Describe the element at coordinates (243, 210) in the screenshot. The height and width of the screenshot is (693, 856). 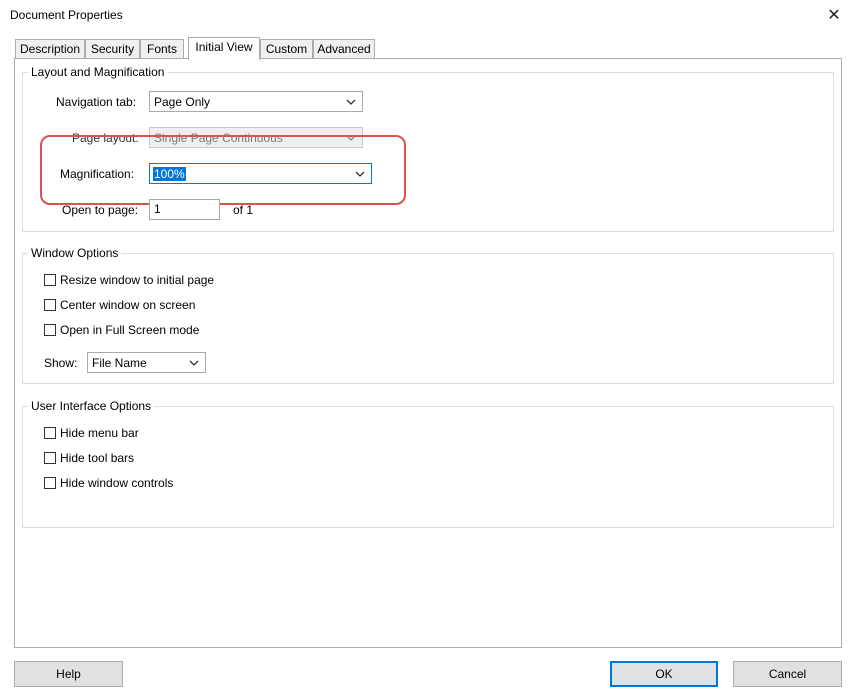
I see `page-count: of 1` at that location.